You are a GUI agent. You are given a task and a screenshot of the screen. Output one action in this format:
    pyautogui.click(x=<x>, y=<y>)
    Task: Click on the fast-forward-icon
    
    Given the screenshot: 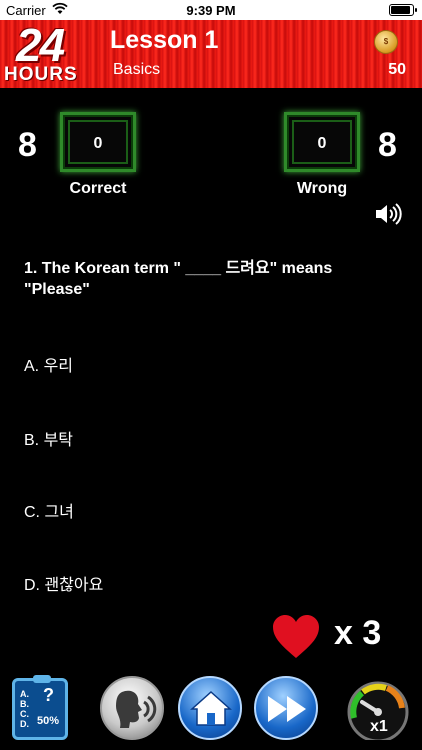 What is the action you would take?
    pyautogui.click(x=287, y=709)
    